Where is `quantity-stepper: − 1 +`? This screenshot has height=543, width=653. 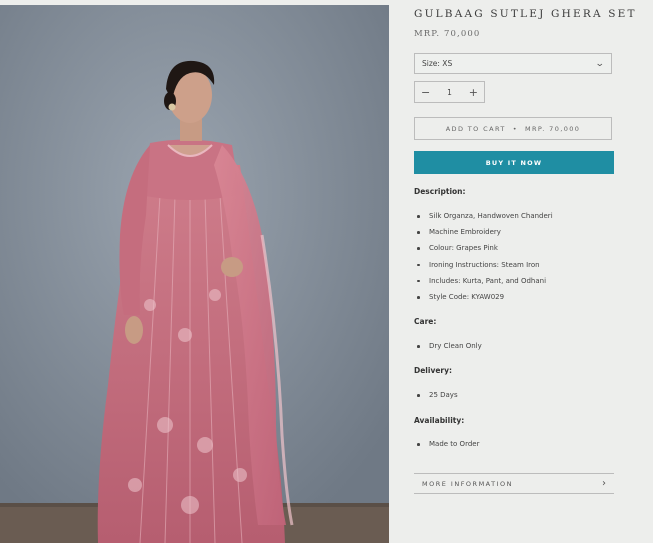
quantity-stepper: − 1 + is located at coordinates (449, 92).